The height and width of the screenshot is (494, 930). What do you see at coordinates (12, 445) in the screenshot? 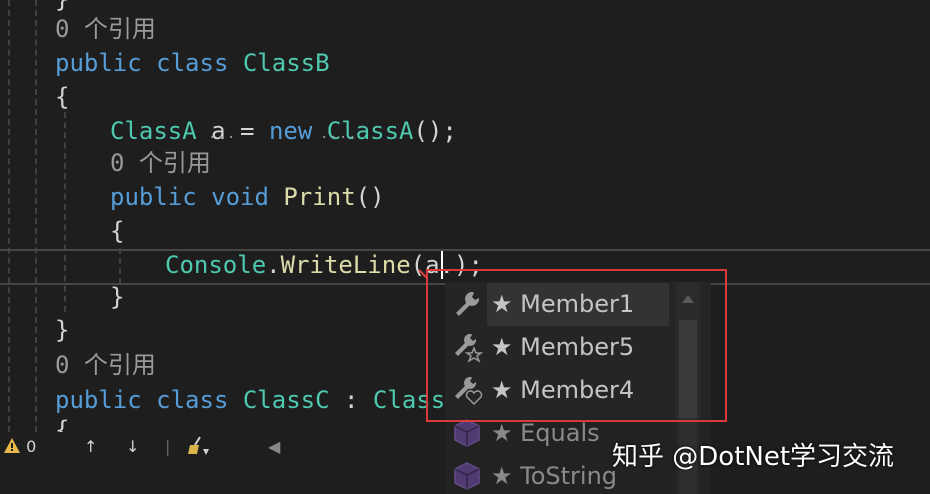
I see `warning-icon` at bounding box center [12, 445].